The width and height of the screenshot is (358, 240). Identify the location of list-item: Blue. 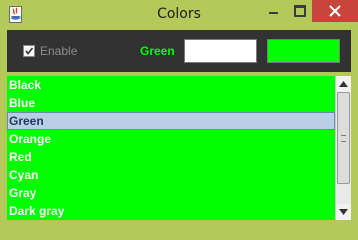
(171, 103).